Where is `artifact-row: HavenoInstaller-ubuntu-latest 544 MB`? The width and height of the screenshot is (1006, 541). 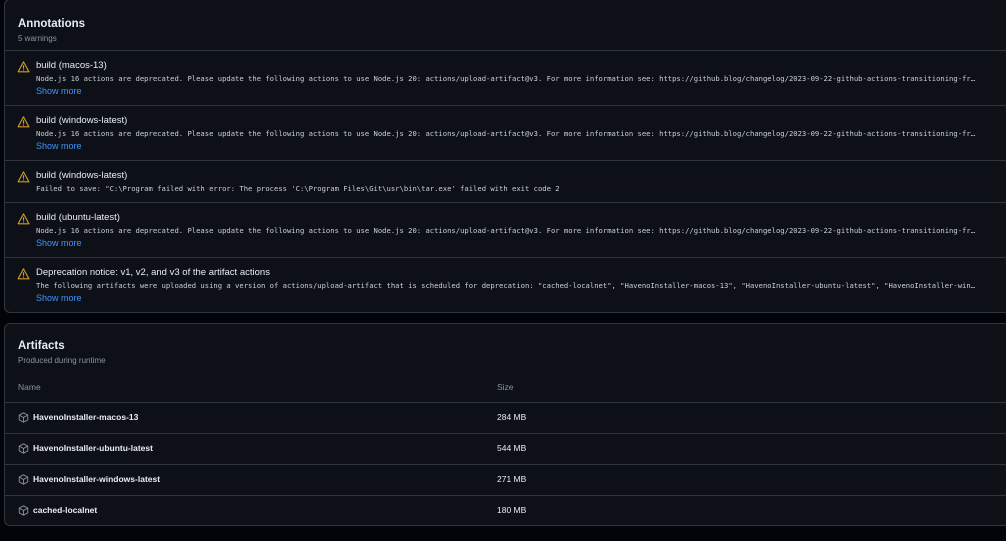
artifact-row: HavenoInstaller-ubuntu-latest 544 MB is located at coordinates (505, 449).